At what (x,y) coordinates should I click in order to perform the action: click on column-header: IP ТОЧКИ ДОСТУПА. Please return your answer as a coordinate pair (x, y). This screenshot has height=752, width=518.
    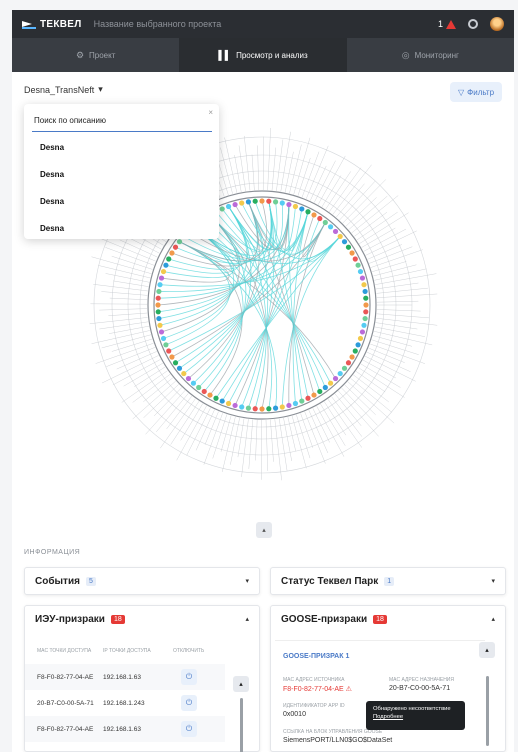
    Looking at the image, I should click on (127, 651).